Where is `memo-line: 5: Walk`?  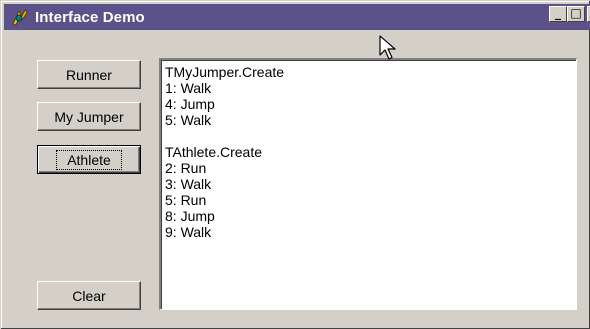
memo-line: 5: Walk is located at coordinates (188, 120).